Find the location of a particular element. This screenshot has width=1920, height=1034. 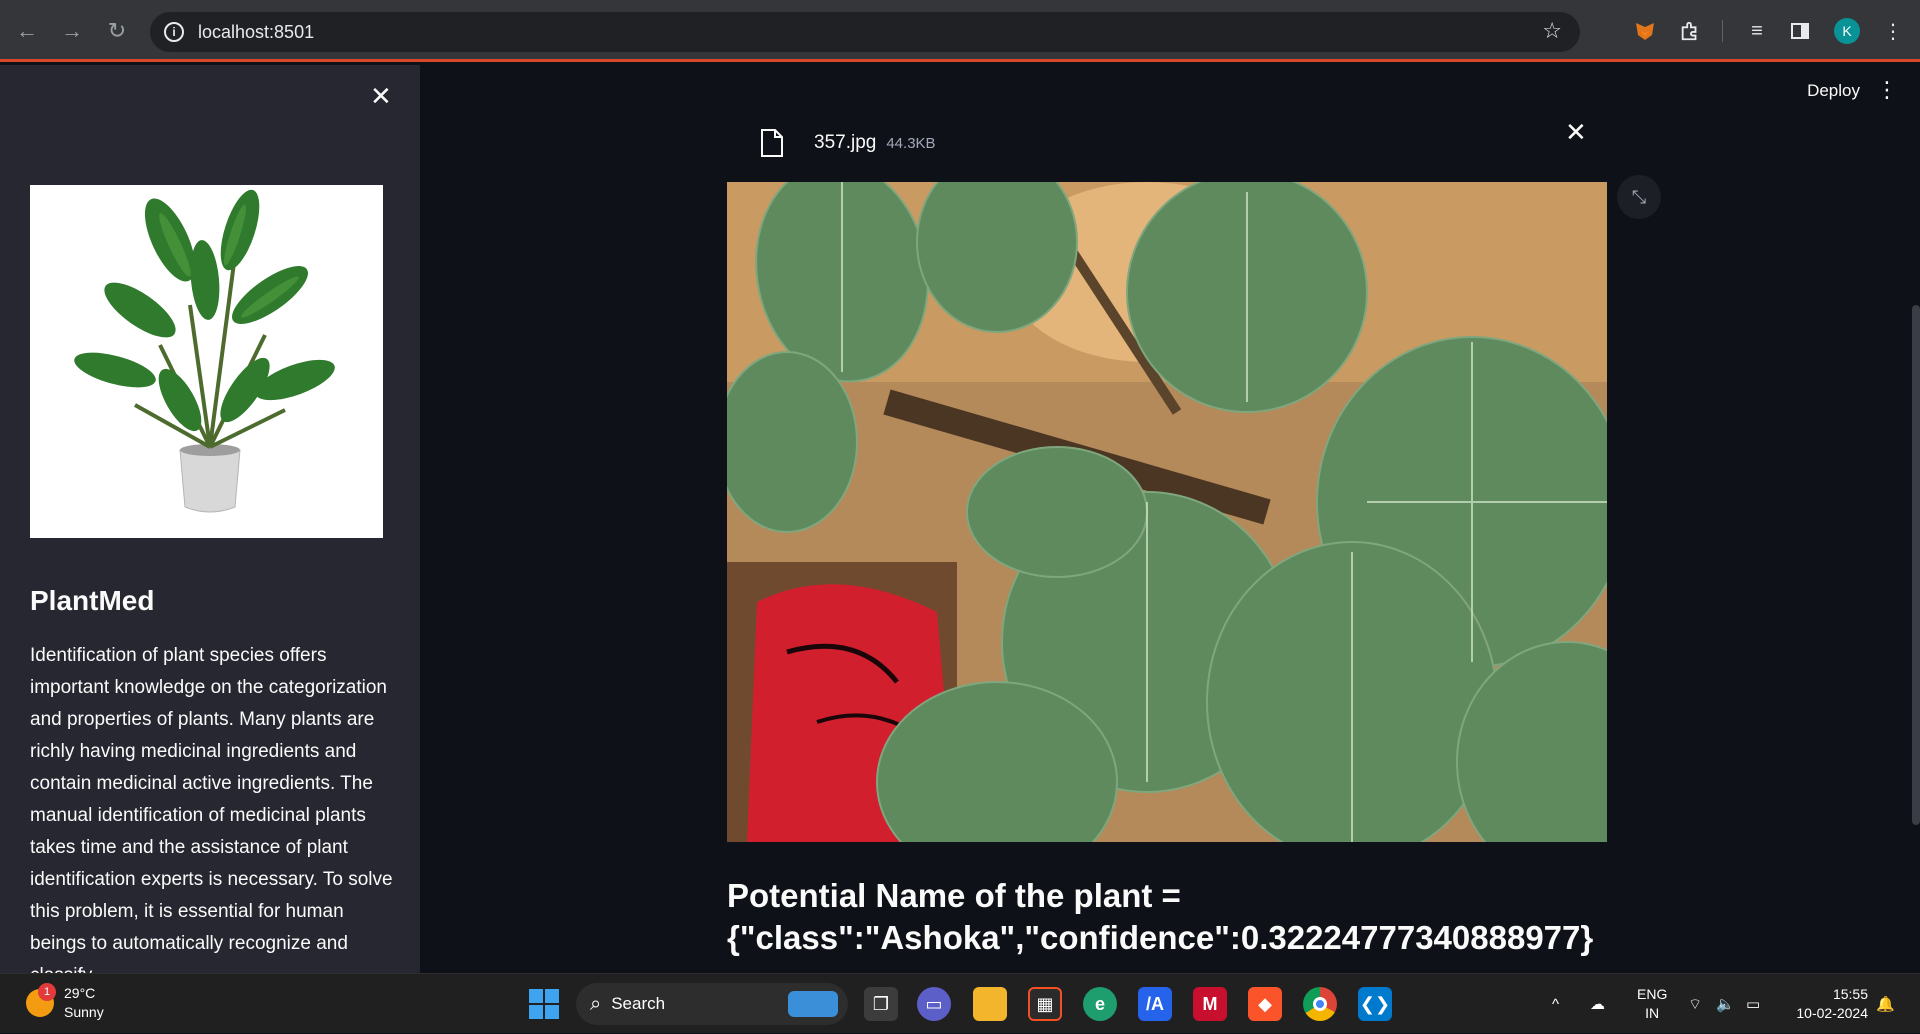

volume-icon: 🔈 is located at coordinates (1725, 1004).